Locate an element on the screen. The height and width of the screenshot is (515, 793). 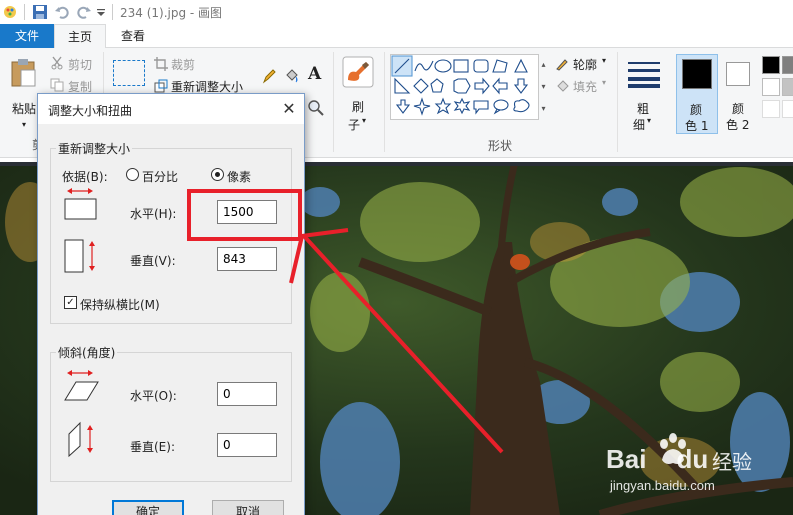
watermark-suffix: 经验 is located at coordinates (732, 462).